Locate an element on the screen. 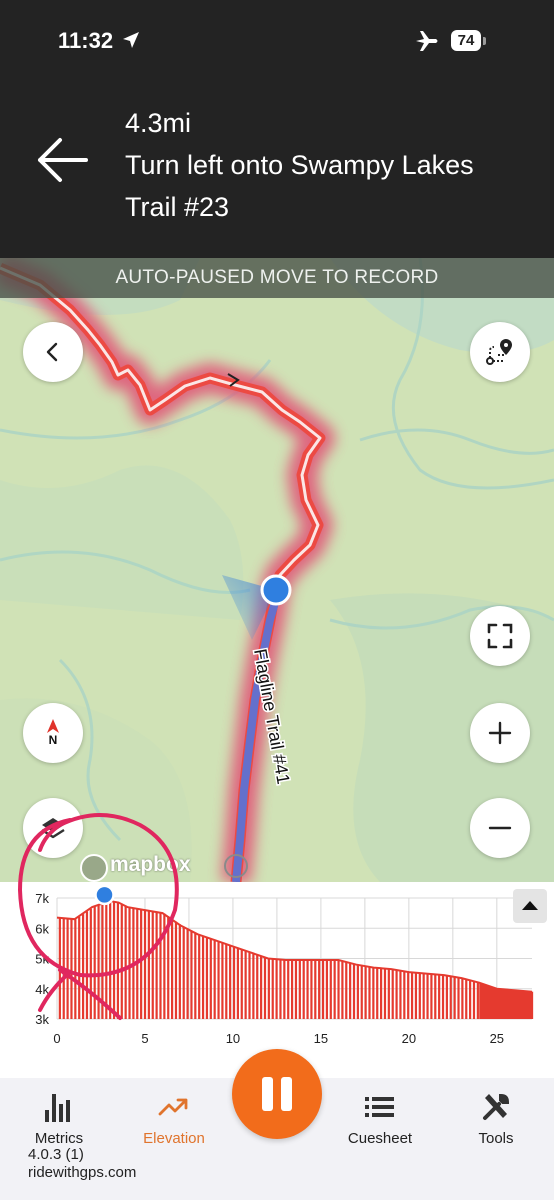 This screenshot has height=1200, width=554. x-tick-label: 15 is located at coordinates (321, 1038).